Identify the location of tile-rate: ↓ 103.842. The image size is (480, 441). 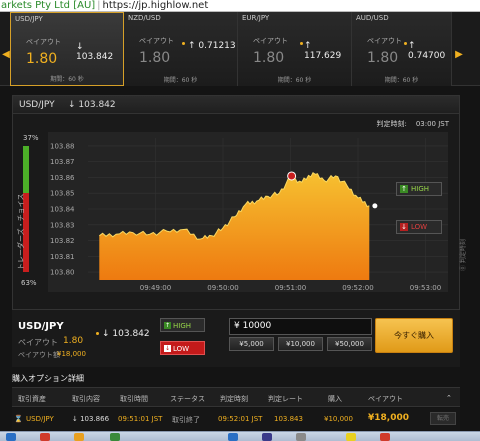
(95, 52).